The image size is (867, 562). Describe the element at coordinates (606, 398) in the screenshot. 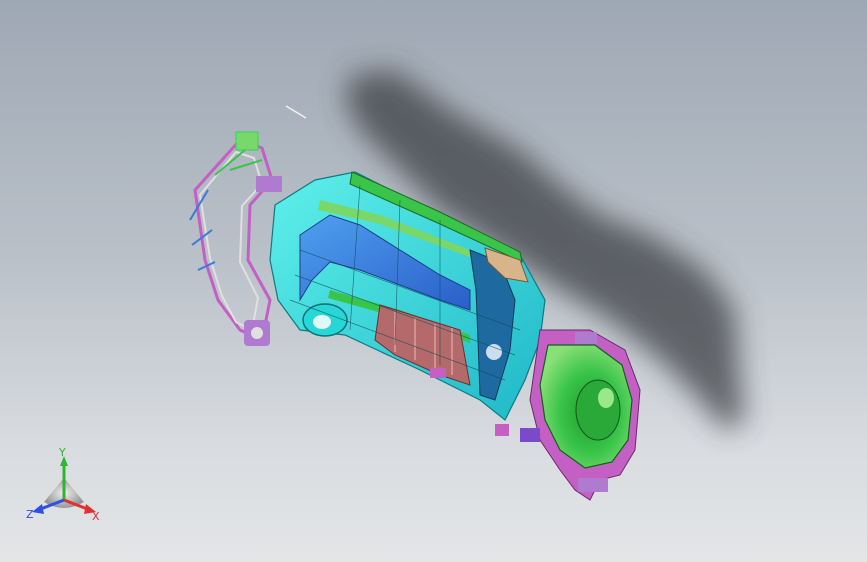

I see `wheelhouse-cap` at that location.